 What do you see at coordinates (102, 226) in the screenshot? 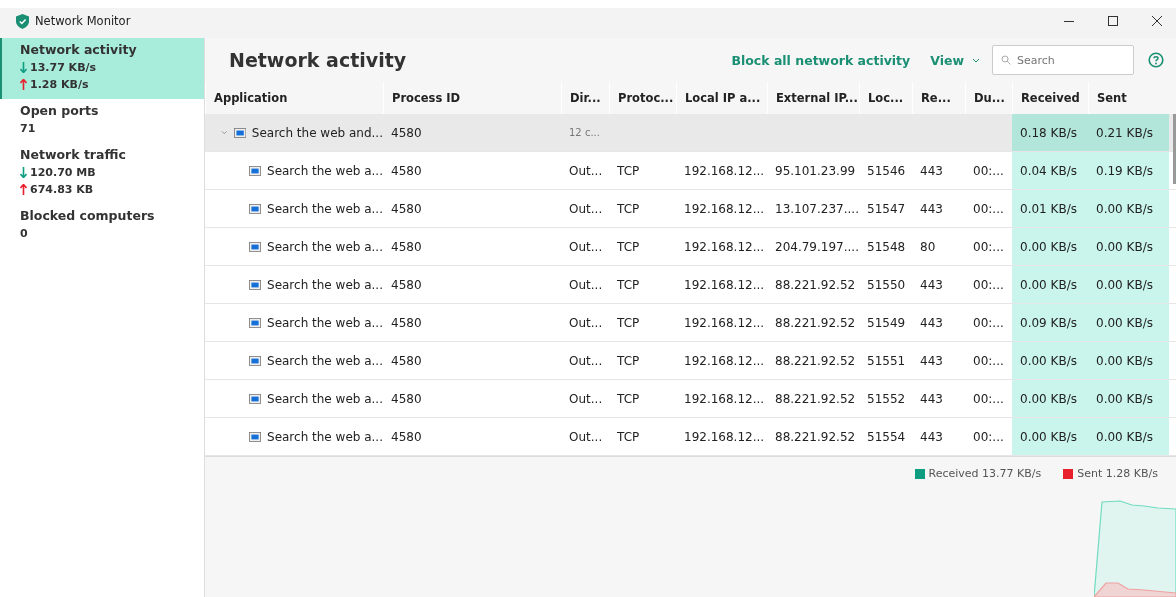
I see `sidebar-item: Blocked computers 0` at bounding box center [102, 226].